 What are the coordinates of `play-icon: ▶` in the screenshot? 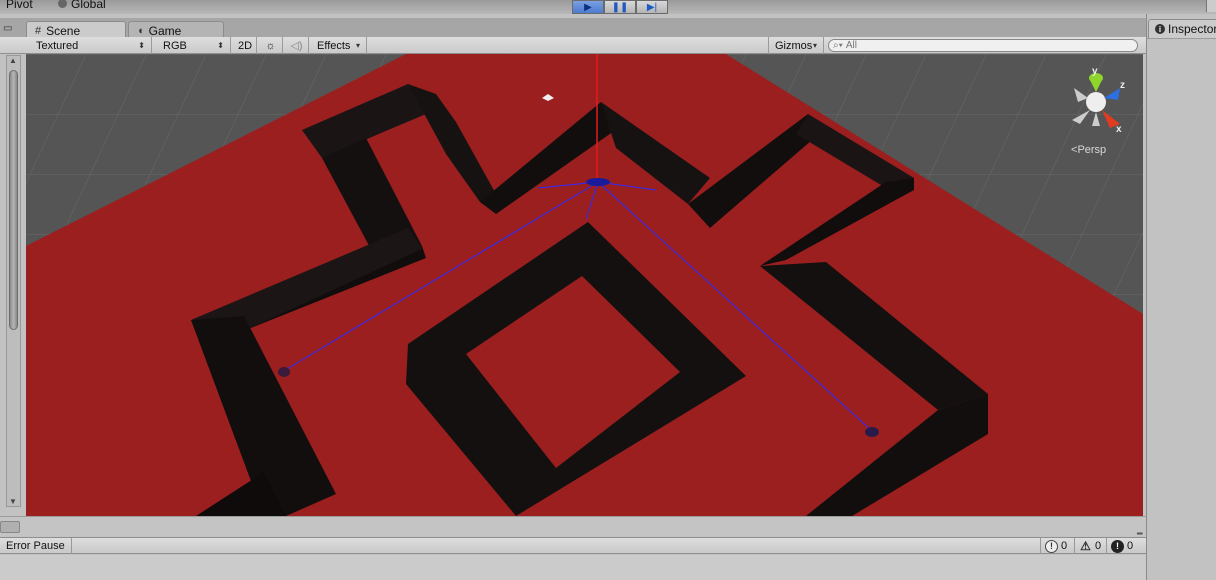 It's located at (588, 7).